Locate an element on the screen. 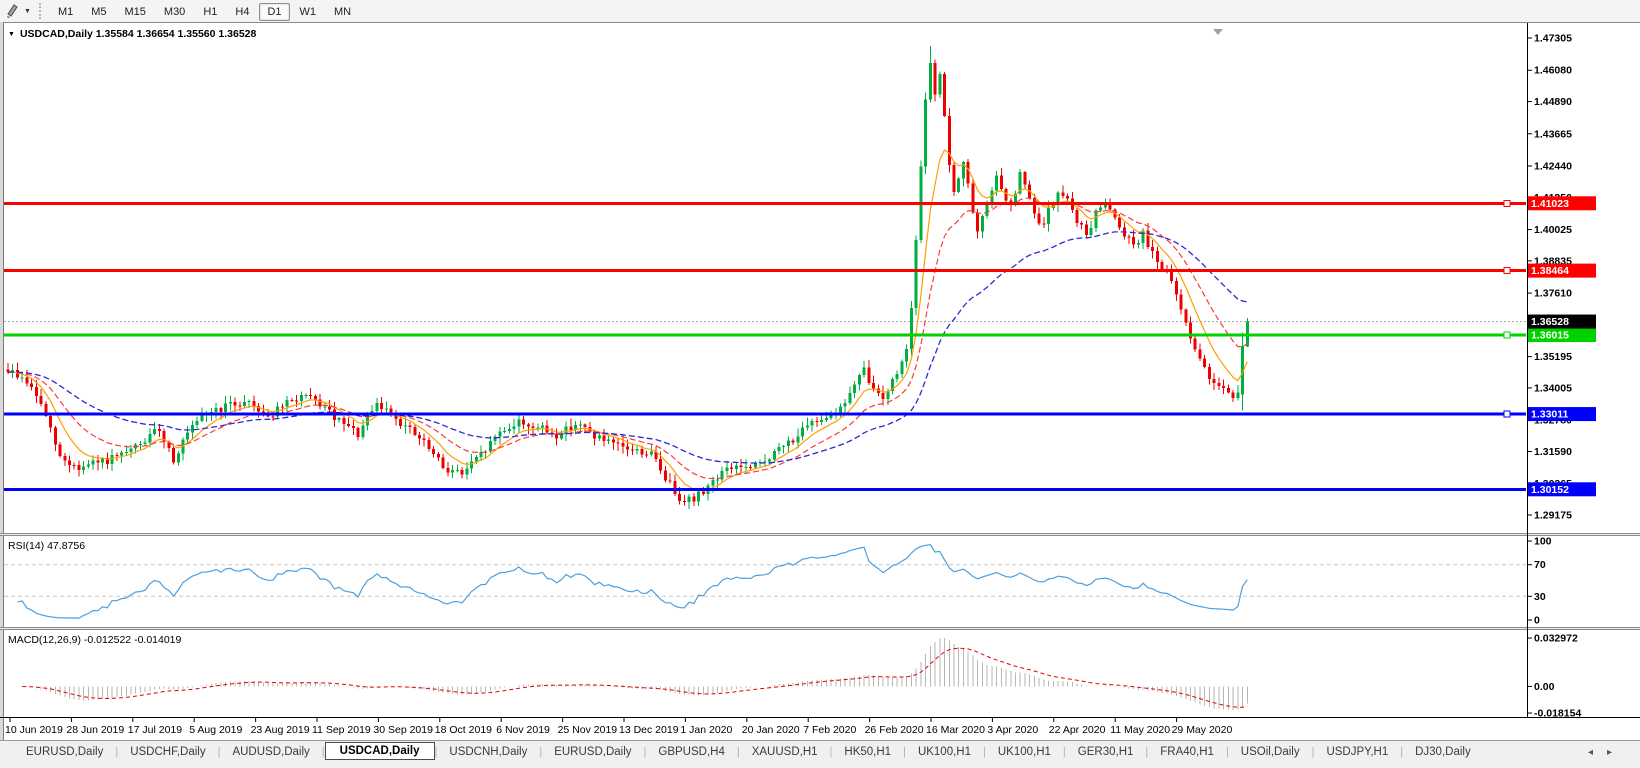 The height and width of the screenshot is (768, 1640). svg-text: 1.34005 is located at coordinates (1553, 388).